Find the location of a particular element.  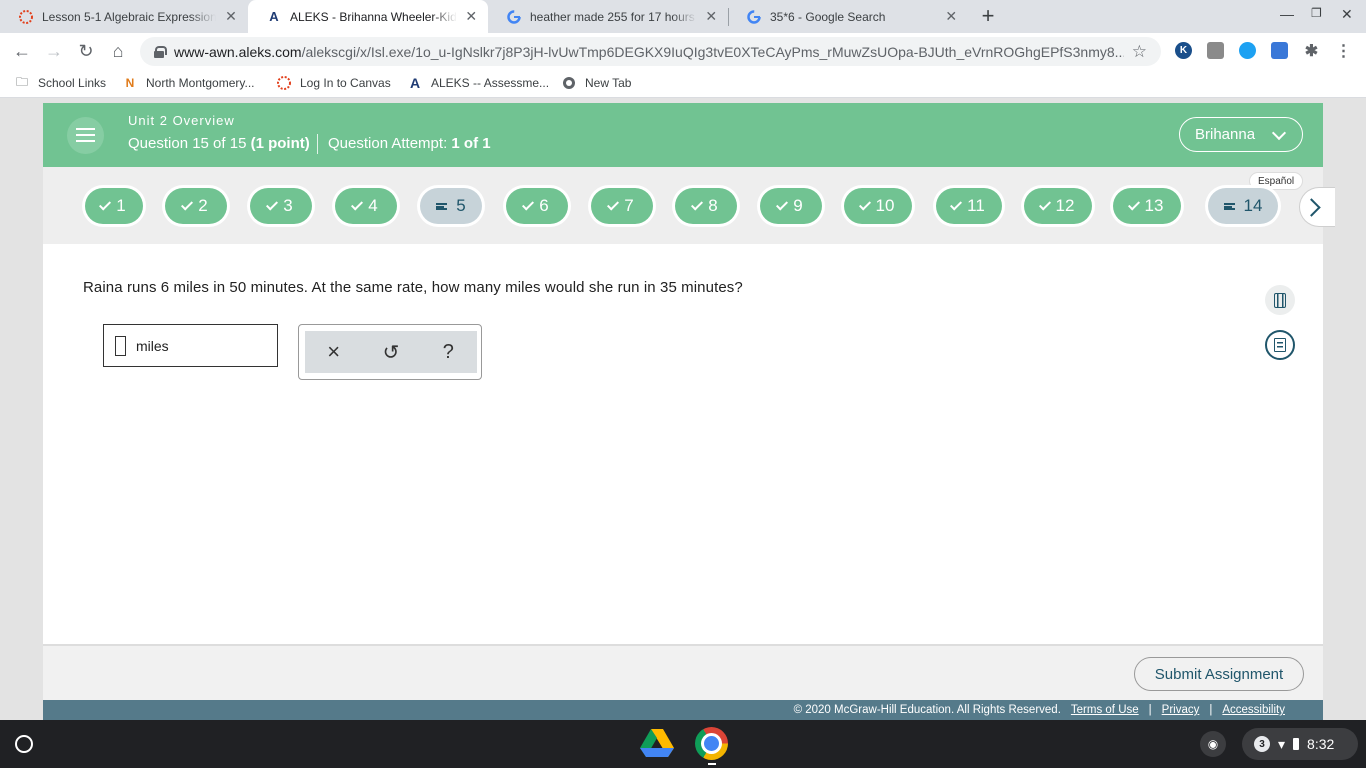

menu-dots-icon: ⋮ is located at coordinates (1343, 51).